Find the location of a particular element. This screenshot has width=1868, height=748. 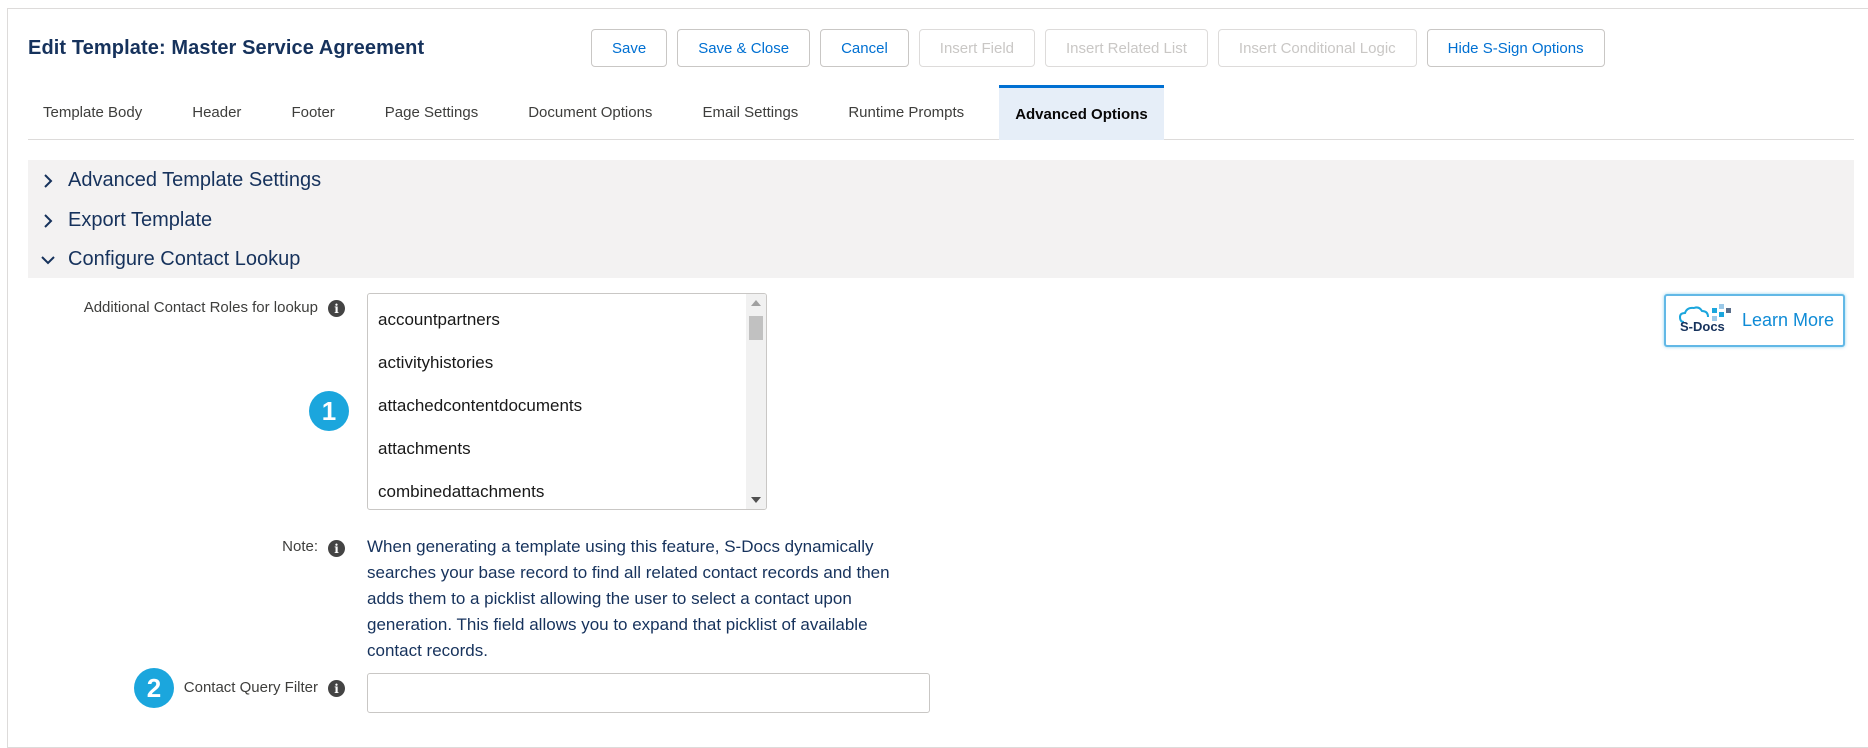

section-label: Configure Contact Lookup is located at coordinates (184, 259).